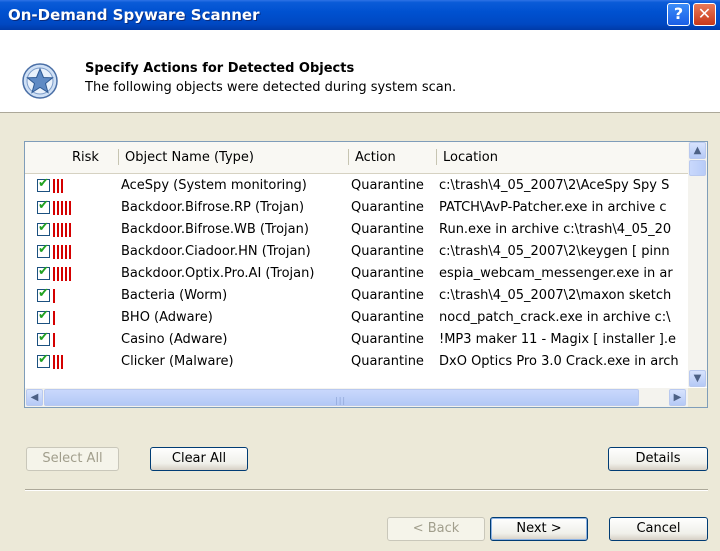 This screenshot has height=551, width=720. Describe the element at coordinates (366, 490) in the screenshot. I see `footer-divider` at that location.